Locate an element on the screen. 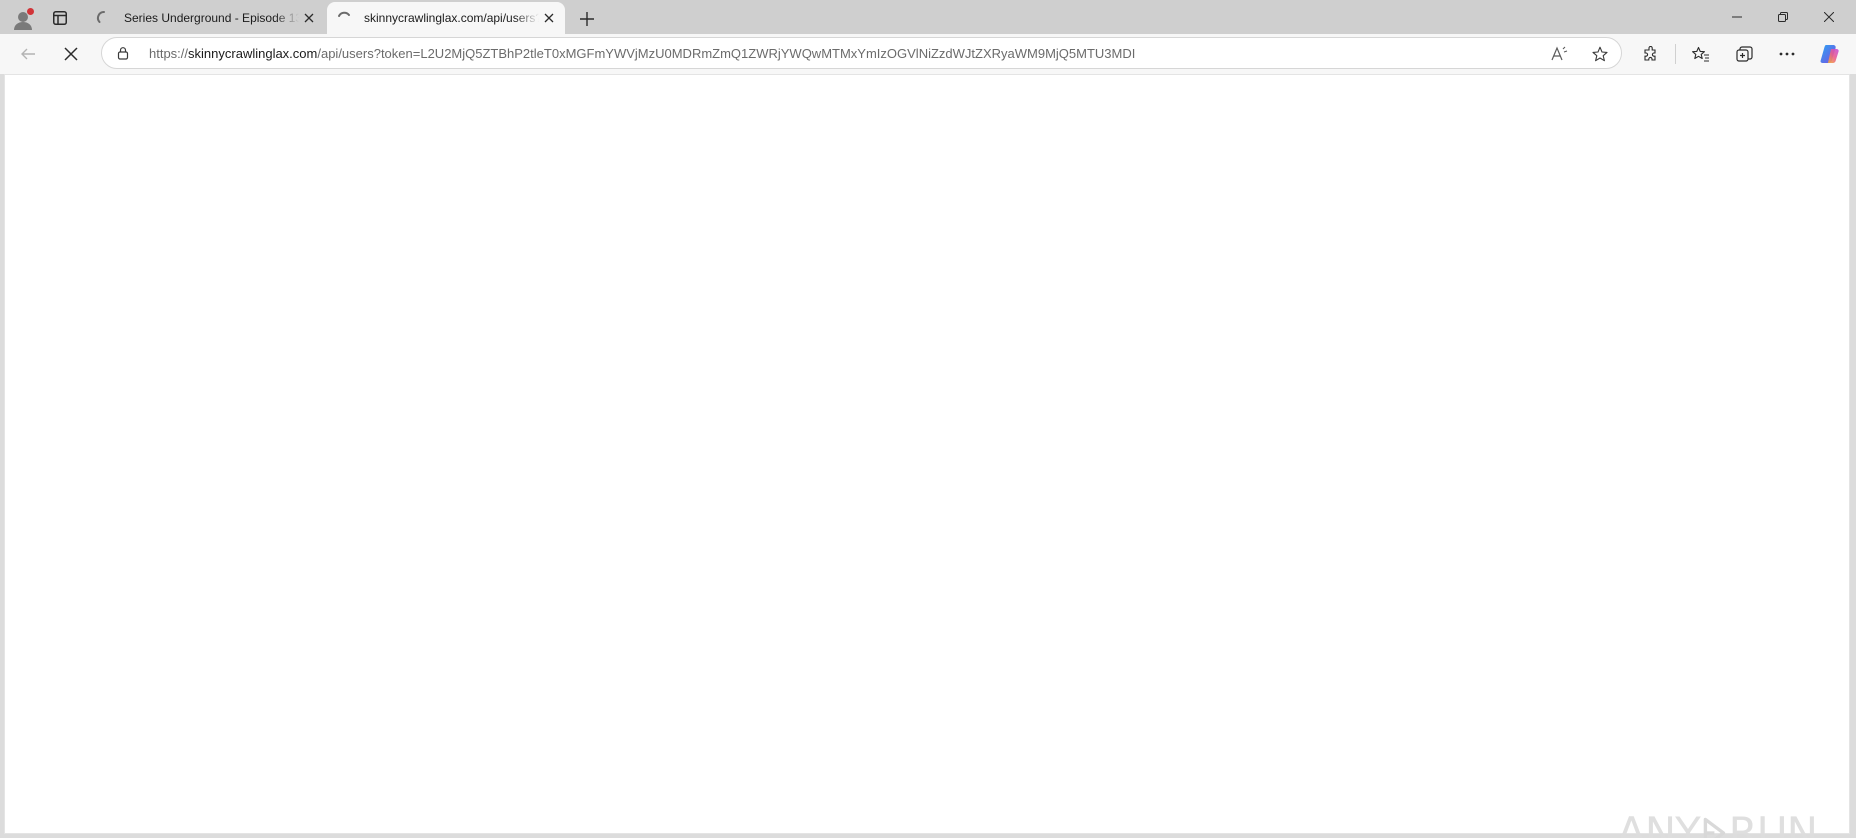  tab-actions-icon is located at coordinates (60, 18).